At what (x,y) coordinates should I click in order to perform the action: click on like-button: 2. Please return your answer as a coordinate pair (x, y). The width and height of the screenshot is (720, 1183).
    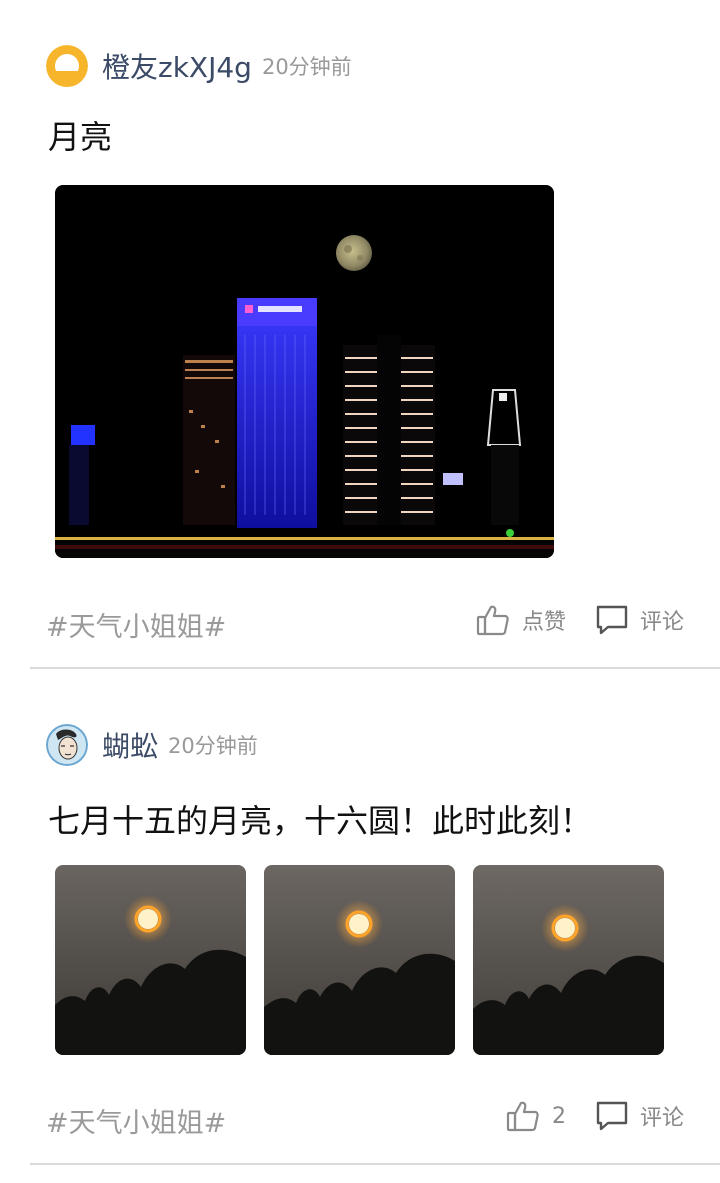
    Looking at the image, I should click on (536, 1116).